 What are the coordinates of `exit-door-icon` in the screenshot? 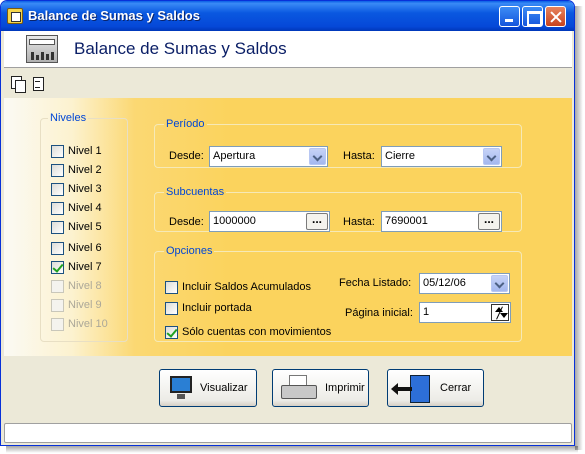 It's located at (413, 389).